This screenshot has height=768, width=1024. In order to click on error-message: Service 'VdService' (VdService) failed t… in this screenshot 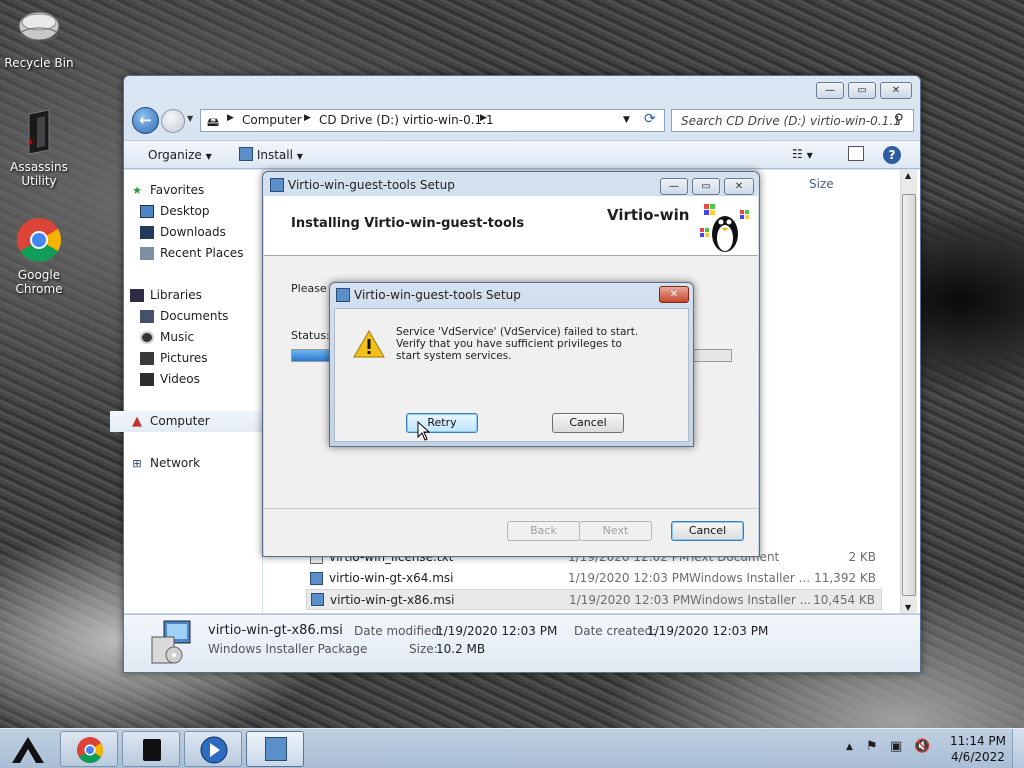, I will do `click(517, 344)`.